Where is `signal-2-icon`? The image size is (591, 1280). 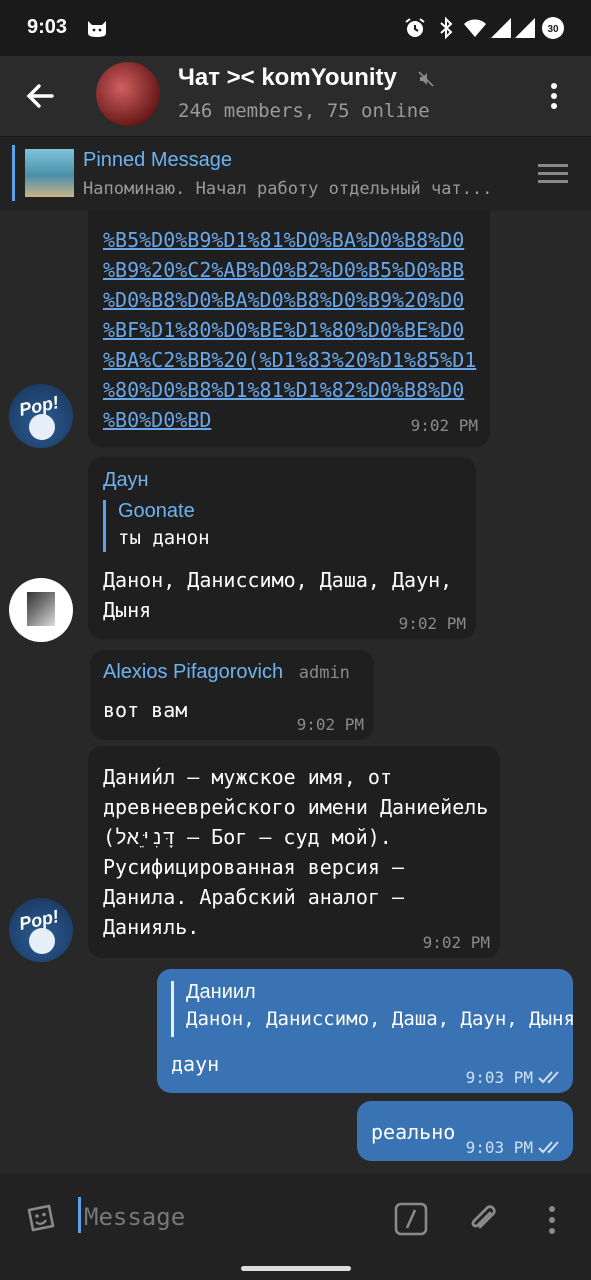 signal-2-icon is located at coordinates (525, 28).